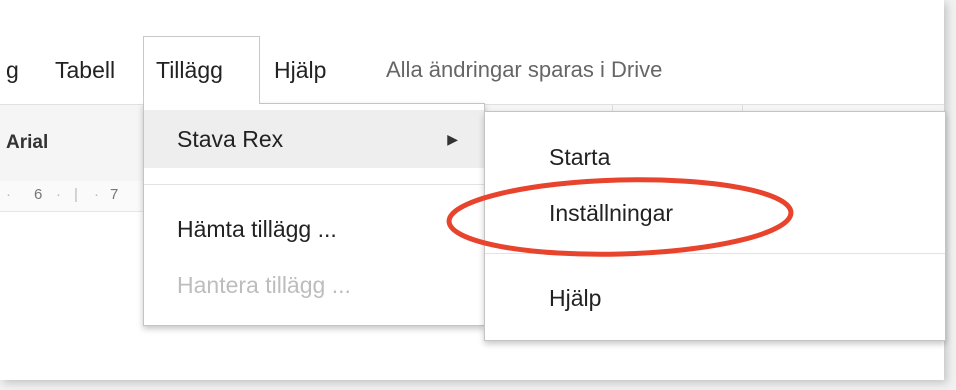  Describe the element at coordinates (715, 157) in the screenshot. I see `submenu-item-starta: Starta` at that location.